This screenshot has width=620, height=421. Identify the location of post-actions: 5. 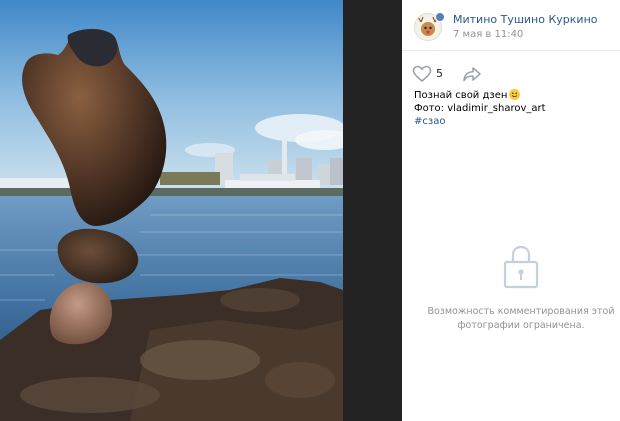
(511, 73).